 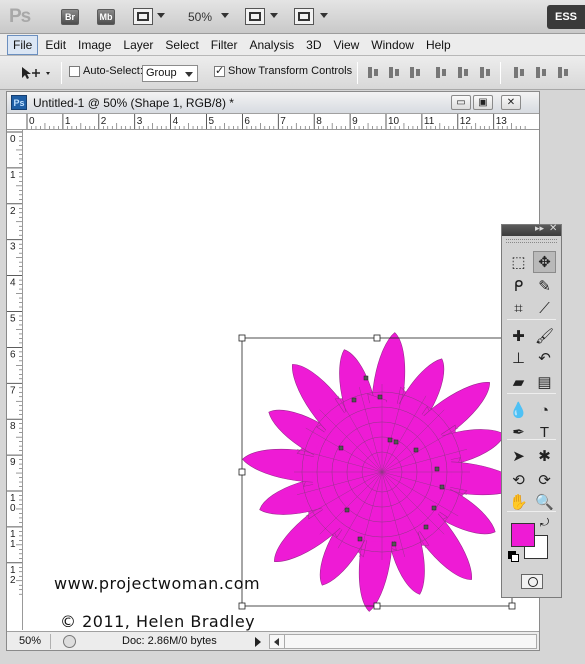 I want to click on workspace-switcher: ESS, so click(x=566, y=17).